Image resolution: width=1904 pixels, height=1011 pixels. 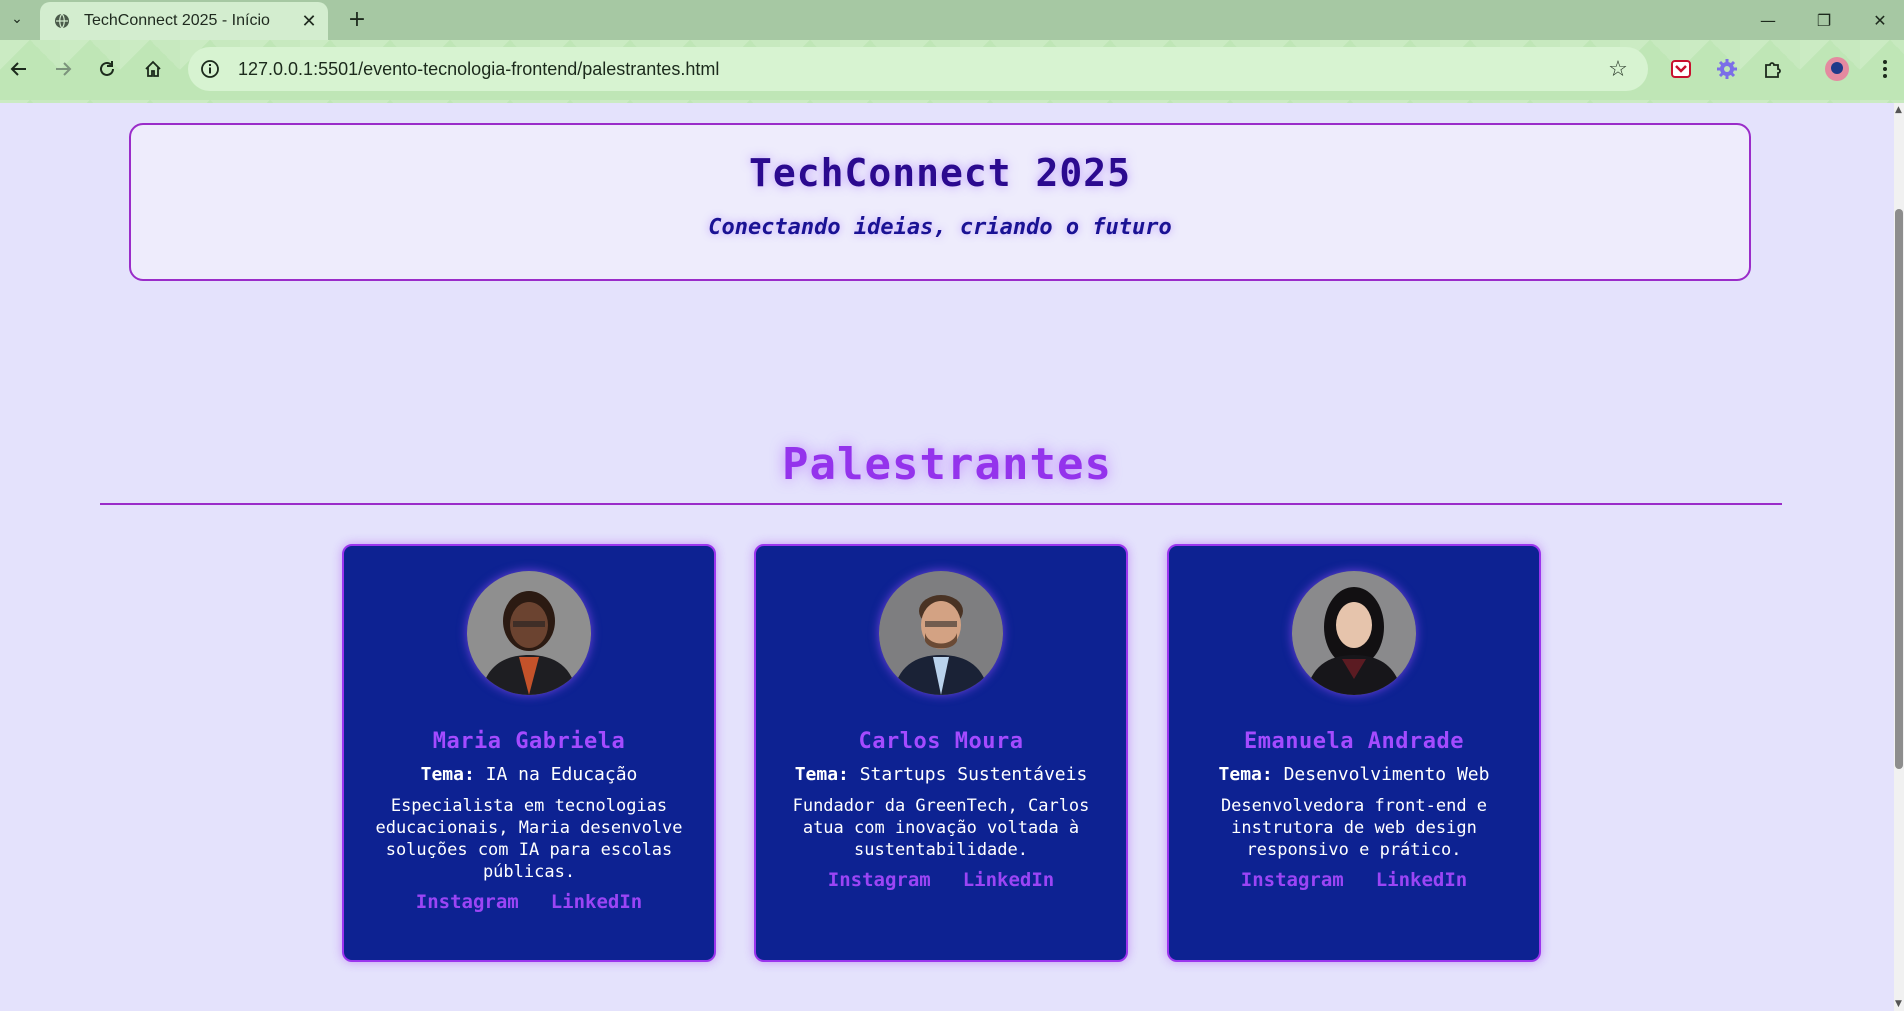 I want to click on section-divider, so click(x=941, y=504).